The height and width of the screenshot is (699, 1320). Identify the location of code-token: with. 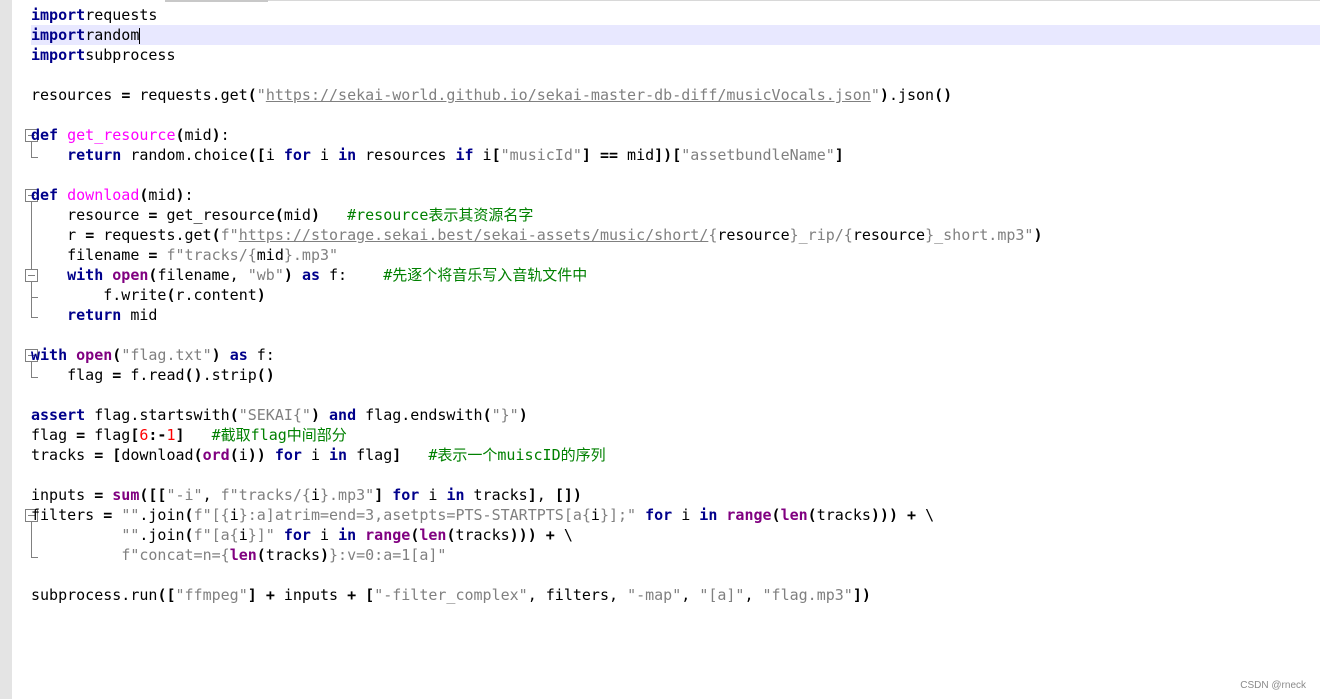
(49, 355).